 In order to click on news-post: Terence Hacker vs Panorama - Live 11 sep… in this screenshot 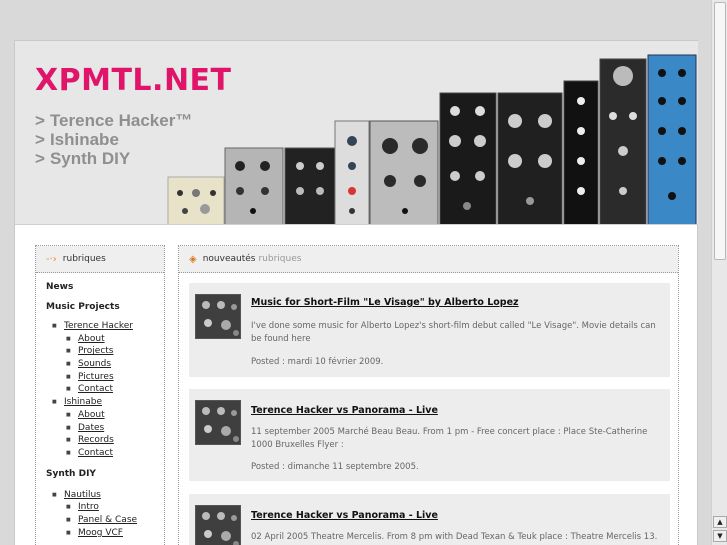, I will do `click(429, 435)`.